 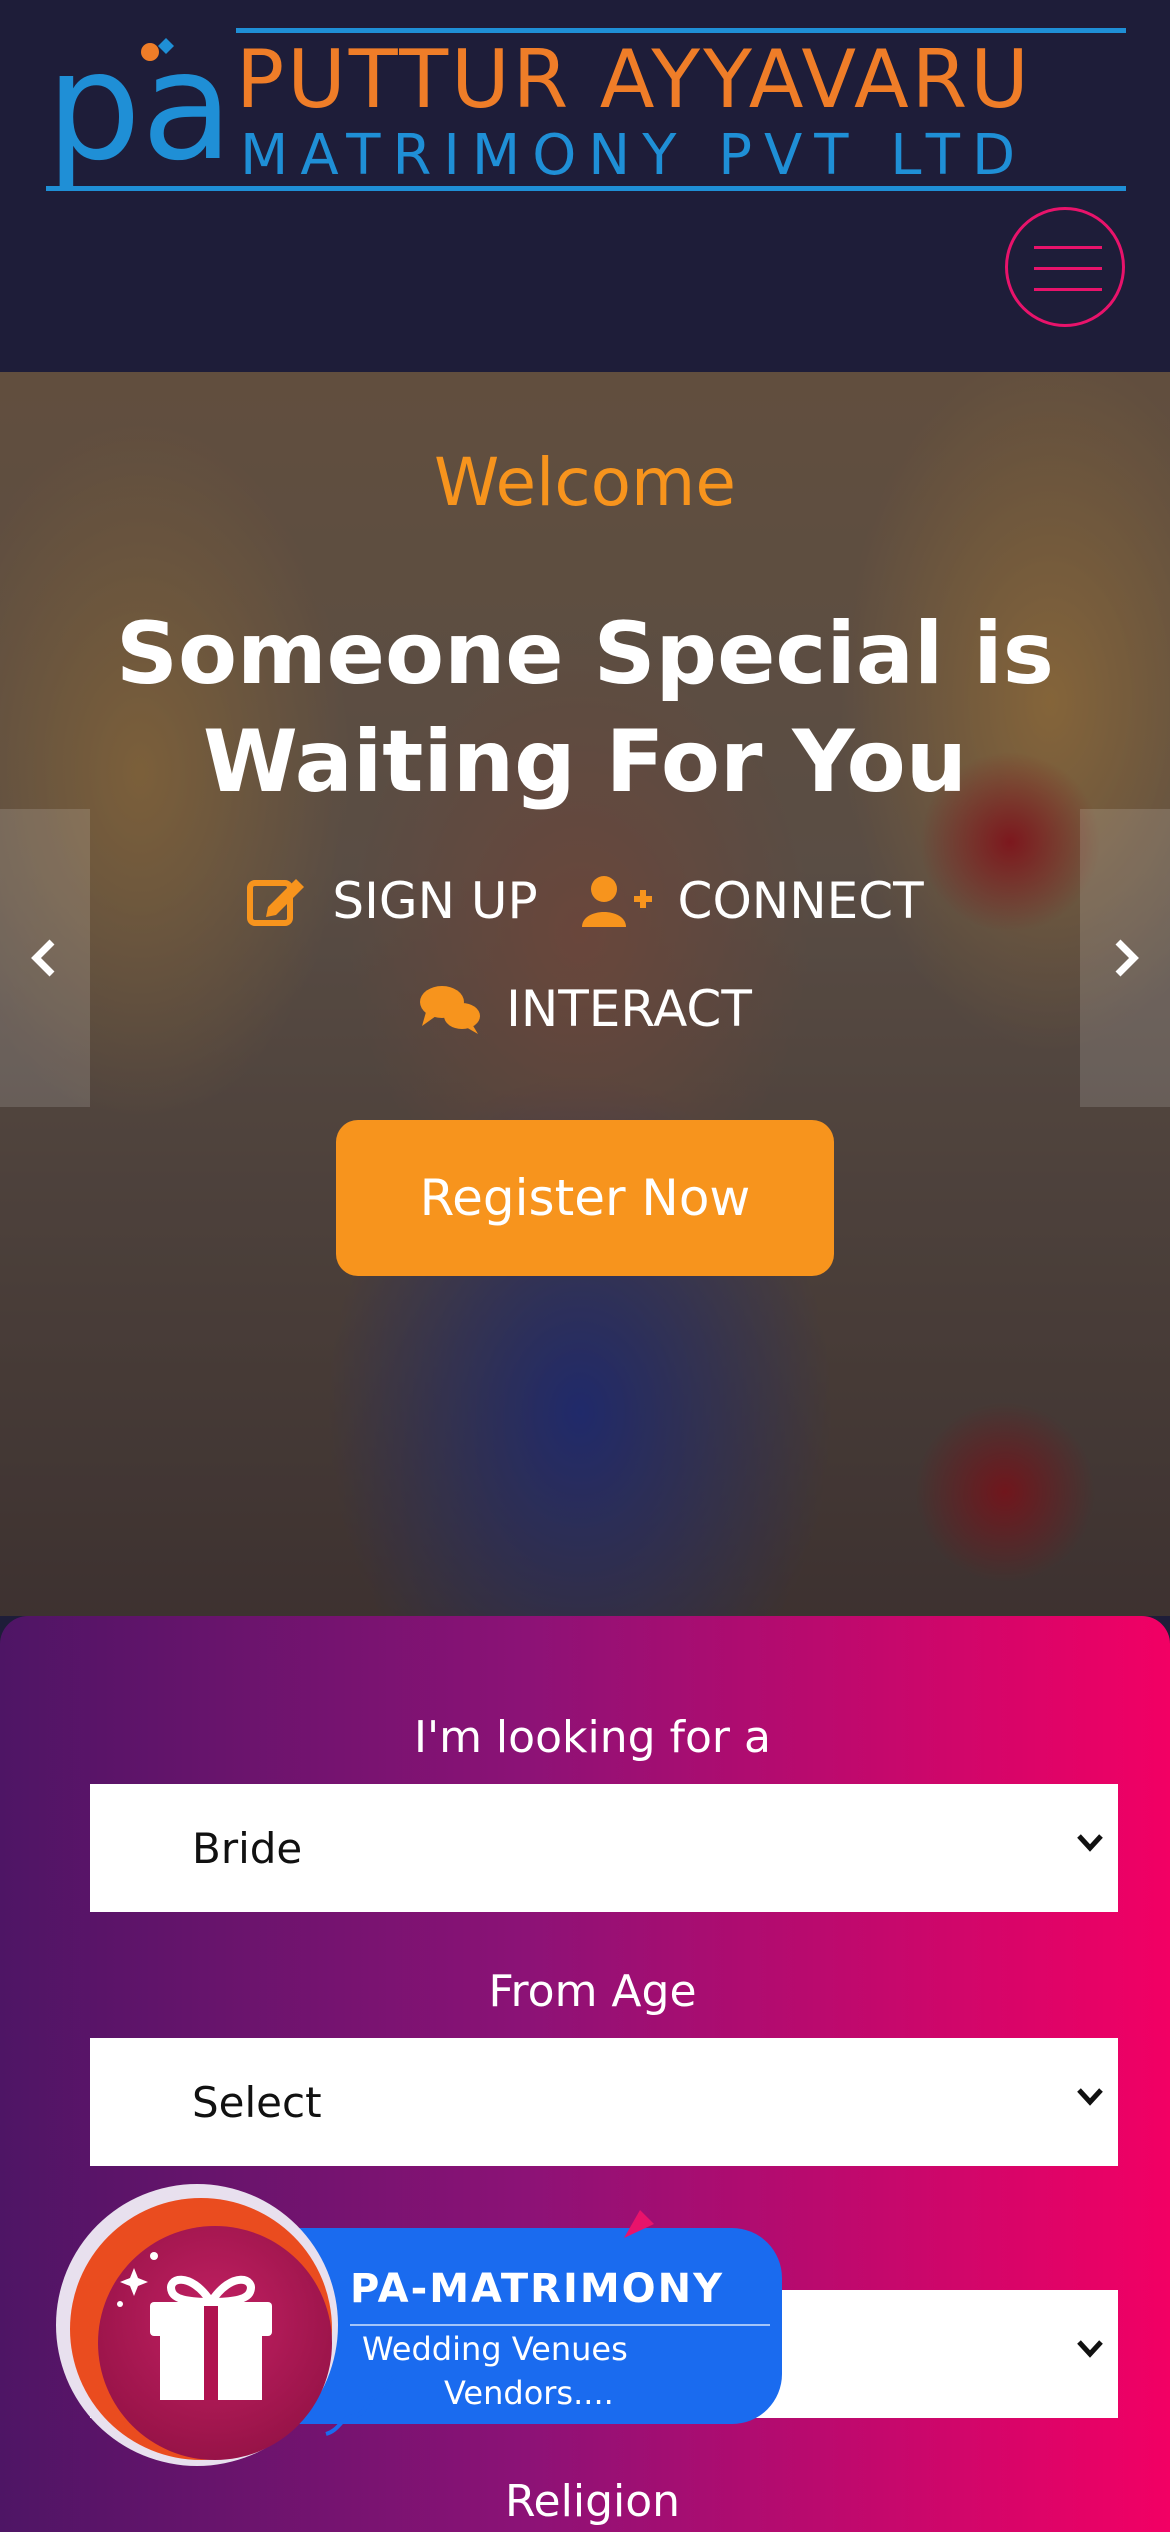 What do you see at coordinates (592, 1991) in the screenshot?
I see `from-age-label: From Age` at bounding box center [592, 1991].